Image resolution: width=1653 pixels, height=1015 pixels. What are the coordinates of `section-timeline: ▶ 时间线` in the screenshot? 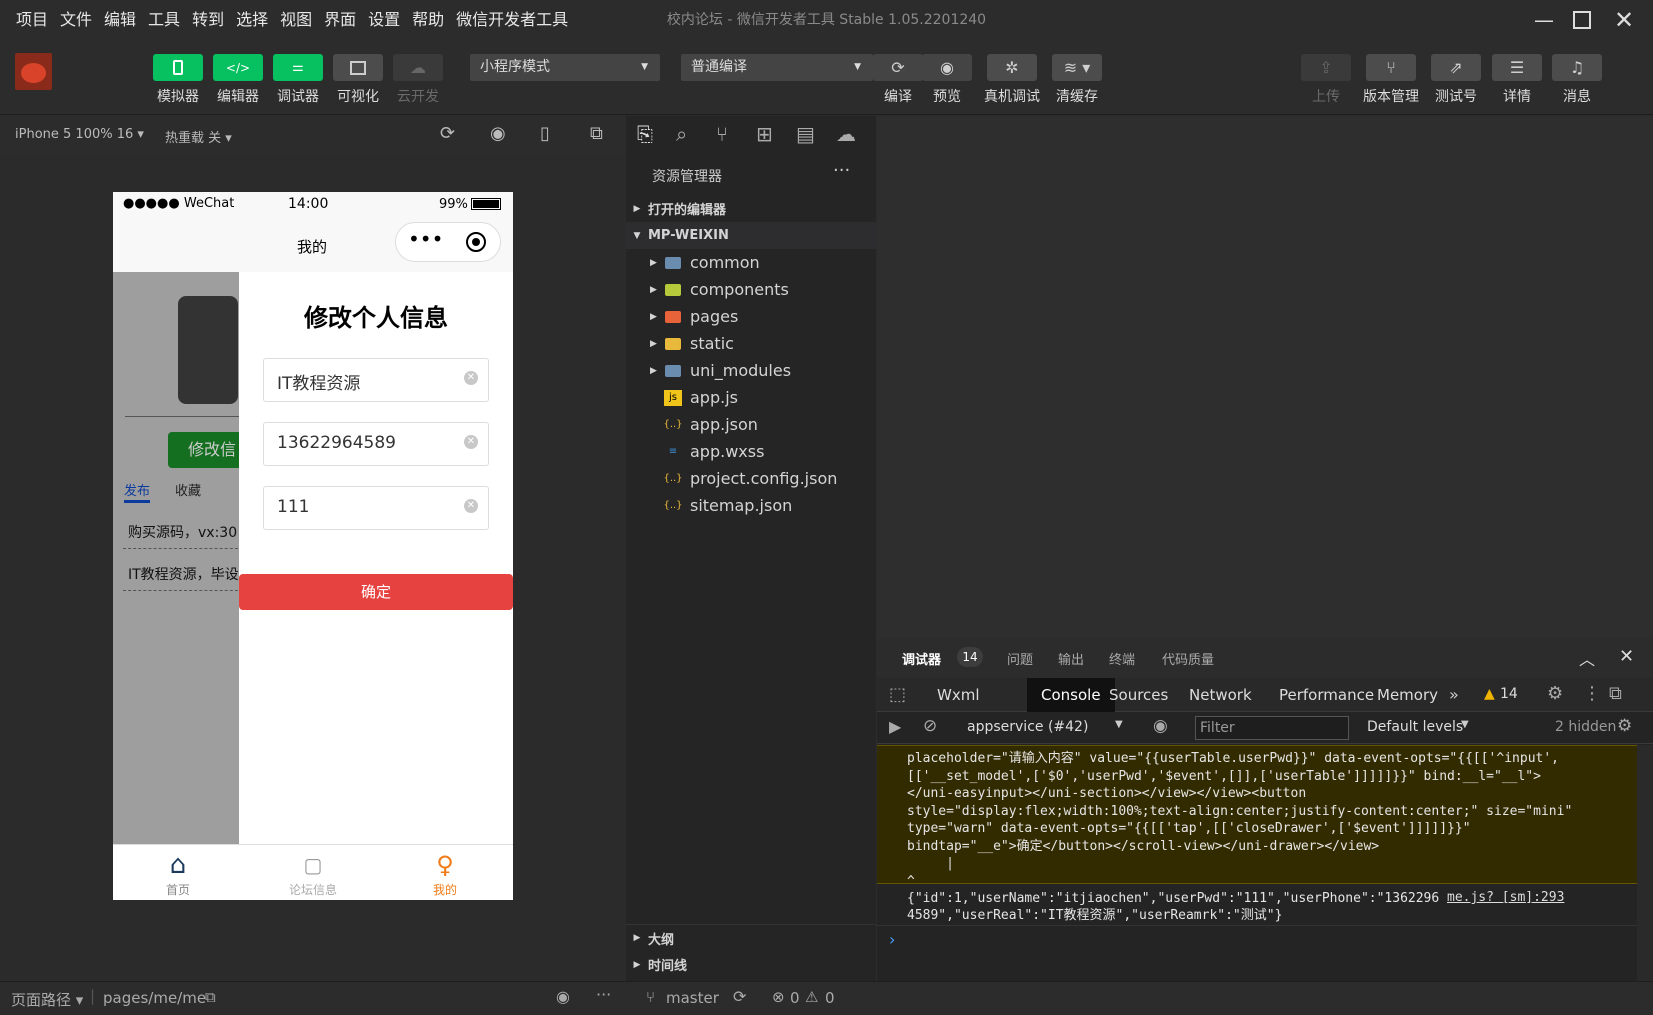 It's located at (751, 964).